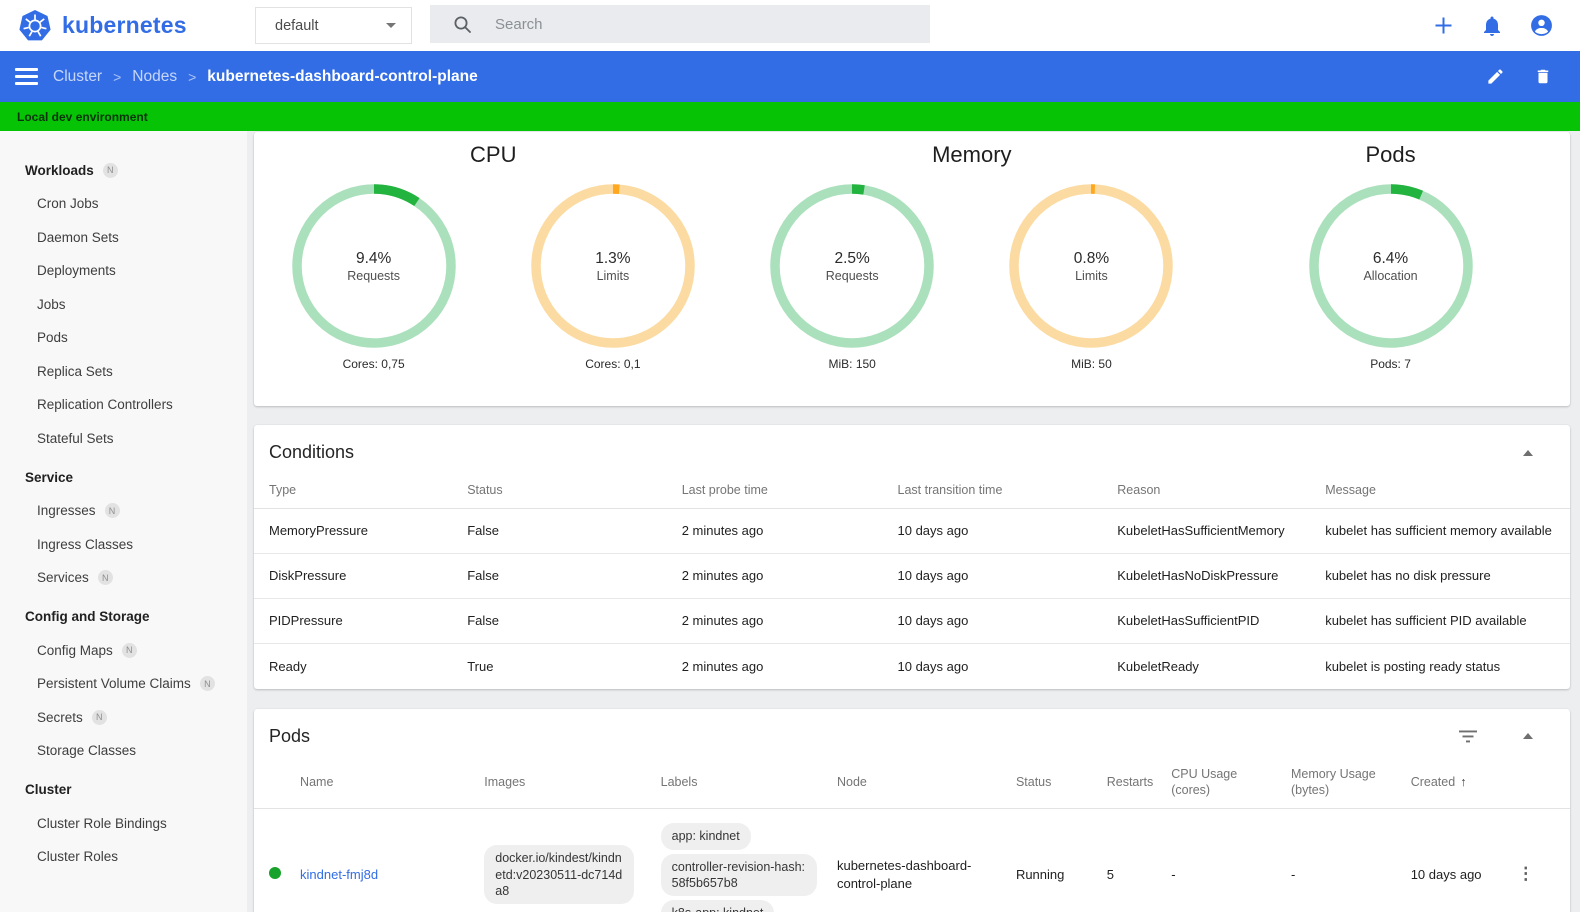 The height and width of the screenshot is (912, 1580). What do you see at coordinates (373, 364) in the screenshot?
I see `gauge-caption: Cores: 0,75` at bounding box center [373, 364].